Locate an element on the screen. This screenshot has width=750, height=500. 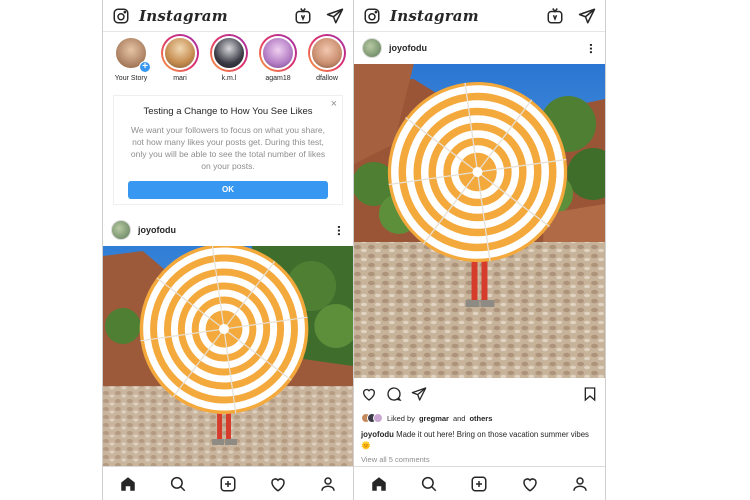
like-heart-icon is located at coordinates (369, 396).